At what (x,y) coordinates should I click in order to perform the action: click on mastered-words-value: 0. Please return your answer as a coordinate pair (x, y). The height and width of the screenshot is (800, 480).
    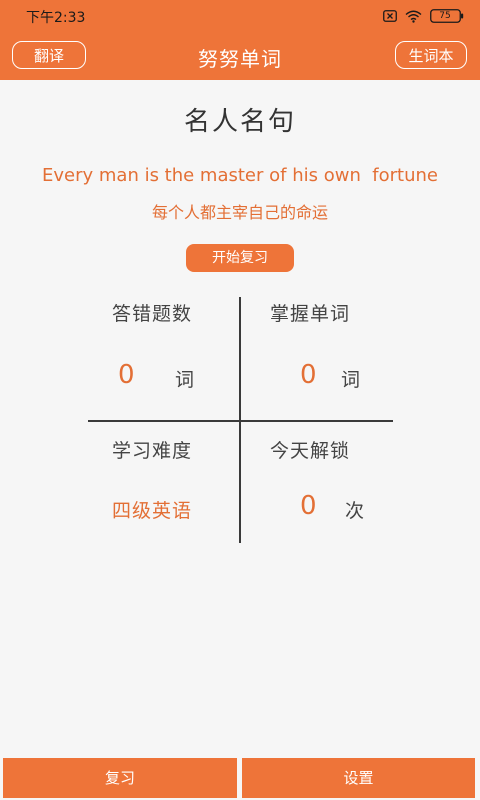
    Looking at the image, I should click on (308, 375).